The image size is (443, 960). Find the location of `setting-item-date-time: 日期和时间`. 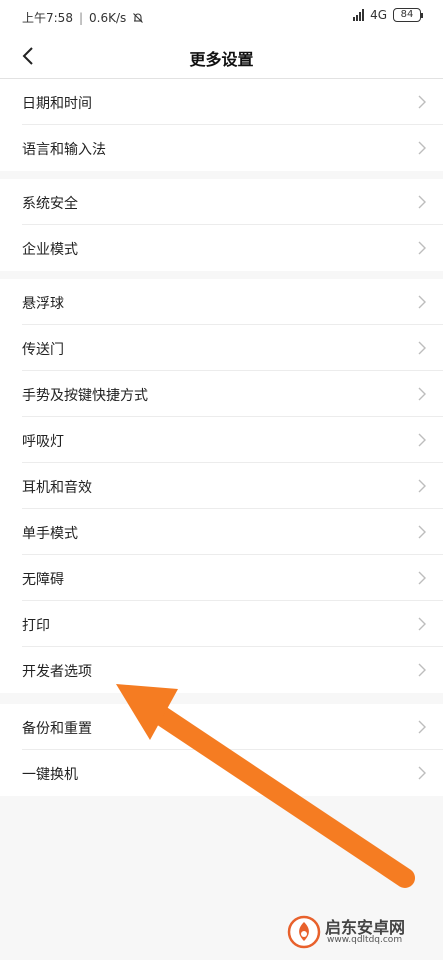

setting-item-date-time: 日期和时间 is located at coordinates (221, 102).